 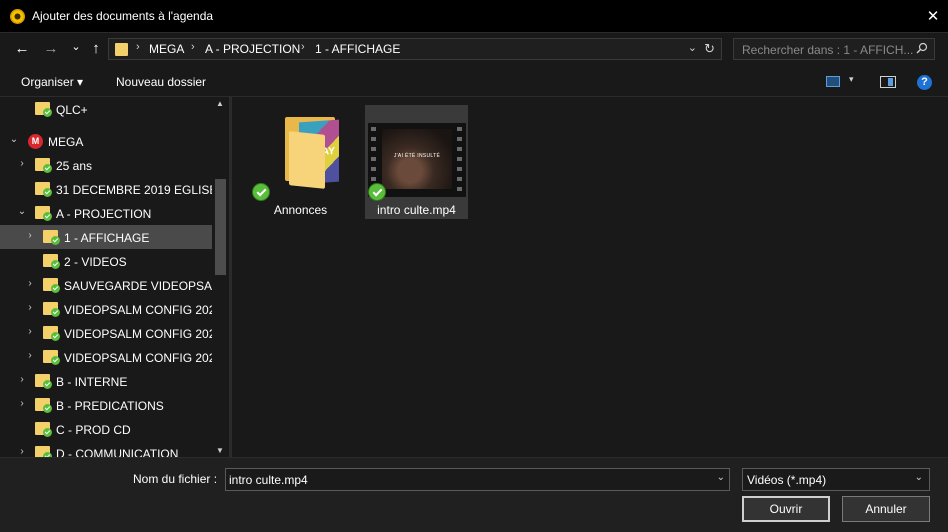 What do you see at coordinates (111, 333) in the screenshot?
I see `tree-item-videopsalm-config-2022: › VIDEOPSALM CONFIG 2022` at bounding box center [111, 333].